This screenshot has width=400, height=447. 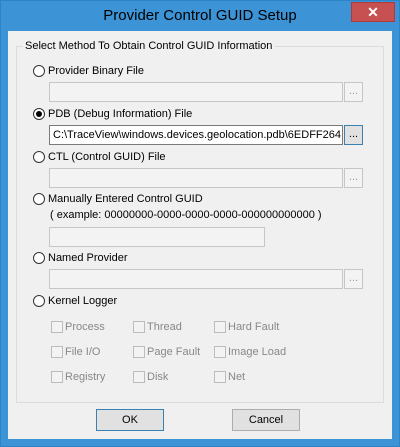 I want to click on radio-pdb, so click(x=39, y=114).